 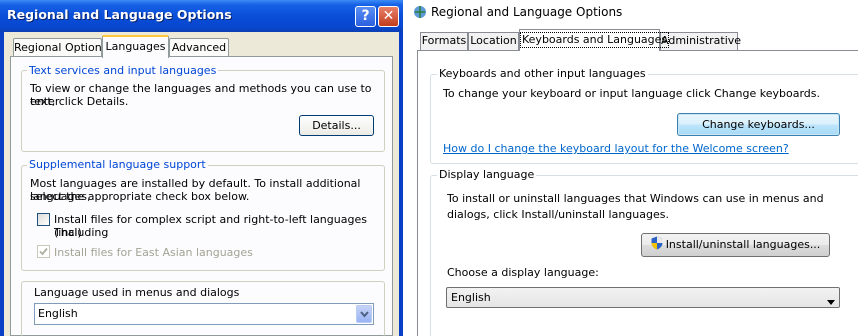 I want to click on tab-regional-options: Regional Options, so click(x=60, y=47).